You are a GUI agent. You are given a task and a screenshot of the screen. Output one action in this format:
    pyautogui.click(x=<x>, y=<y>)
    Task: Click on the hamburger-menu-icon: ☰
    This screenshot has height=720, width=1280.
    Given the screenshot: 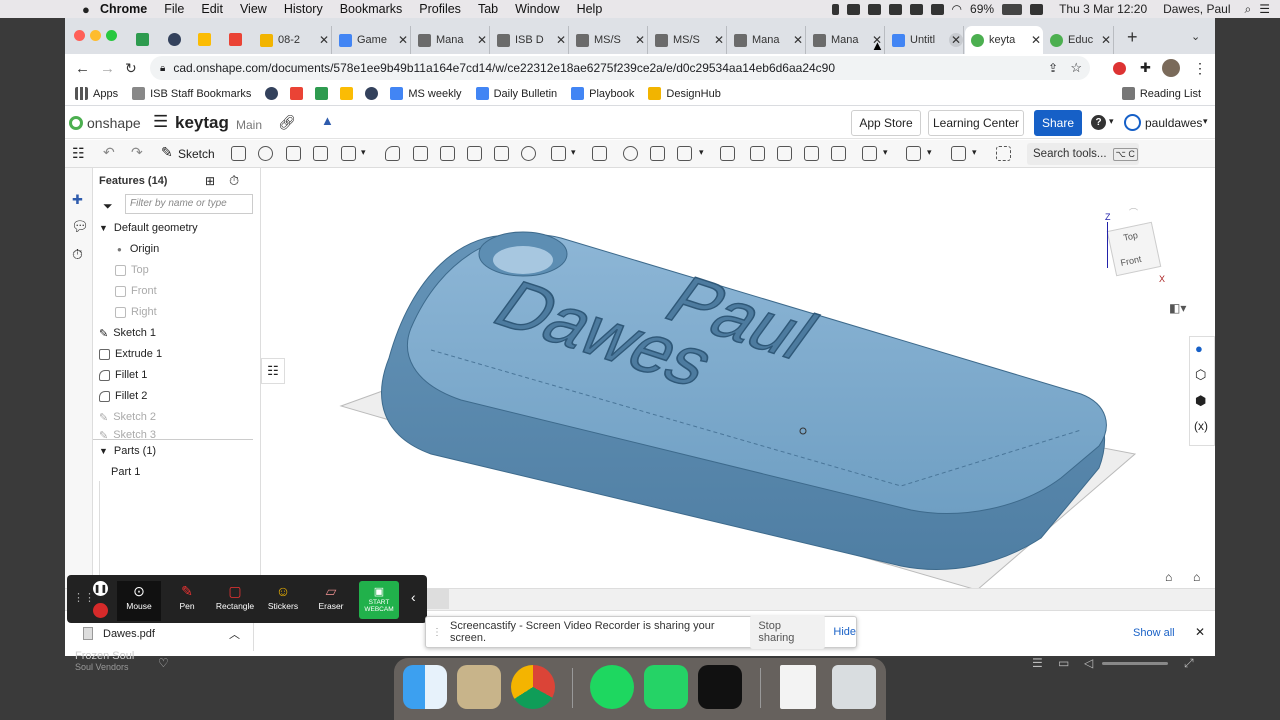 What is the action you would take?
    pyautogui.click(x=160, y=122)
    